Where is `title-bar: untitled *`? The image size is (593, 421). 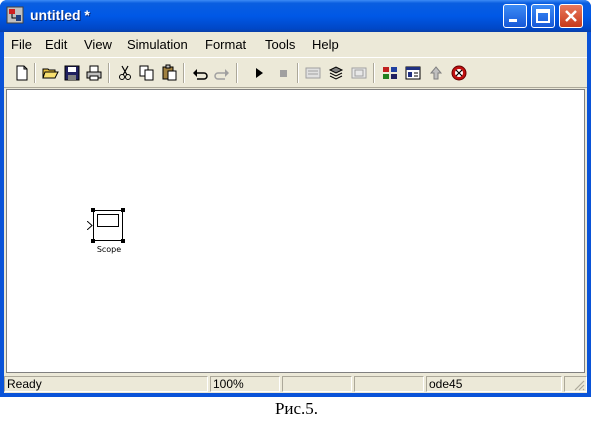
title-bar: untitled * is located at coordinates (295, 16).